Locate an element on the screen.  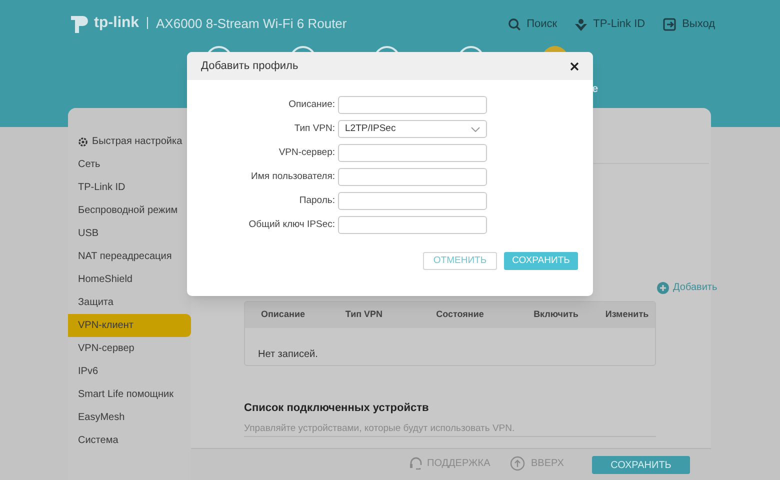
field-label: Общий ключ IPSec: is located at coordinates (292, 225).